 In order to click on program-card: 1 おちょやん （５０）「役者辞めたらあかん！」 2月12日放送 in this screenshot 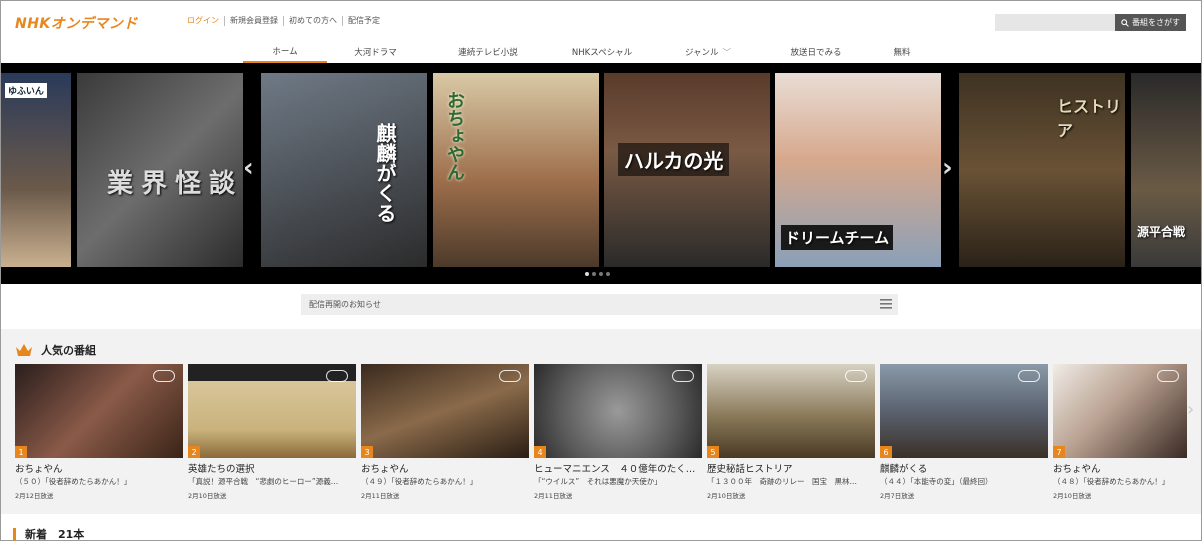, I will do `click(99, 432)`.